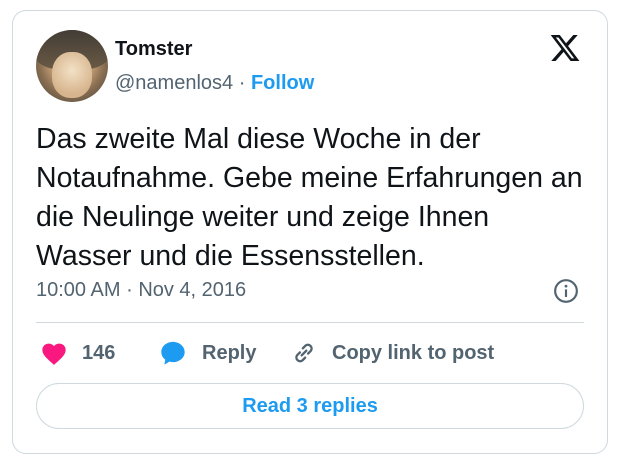 The width and height of the screenshot is (620, 466). What do you see at coordinates (72, 75) in the screenshot?
I see `avatar-face` at bounding box center [72, 75].